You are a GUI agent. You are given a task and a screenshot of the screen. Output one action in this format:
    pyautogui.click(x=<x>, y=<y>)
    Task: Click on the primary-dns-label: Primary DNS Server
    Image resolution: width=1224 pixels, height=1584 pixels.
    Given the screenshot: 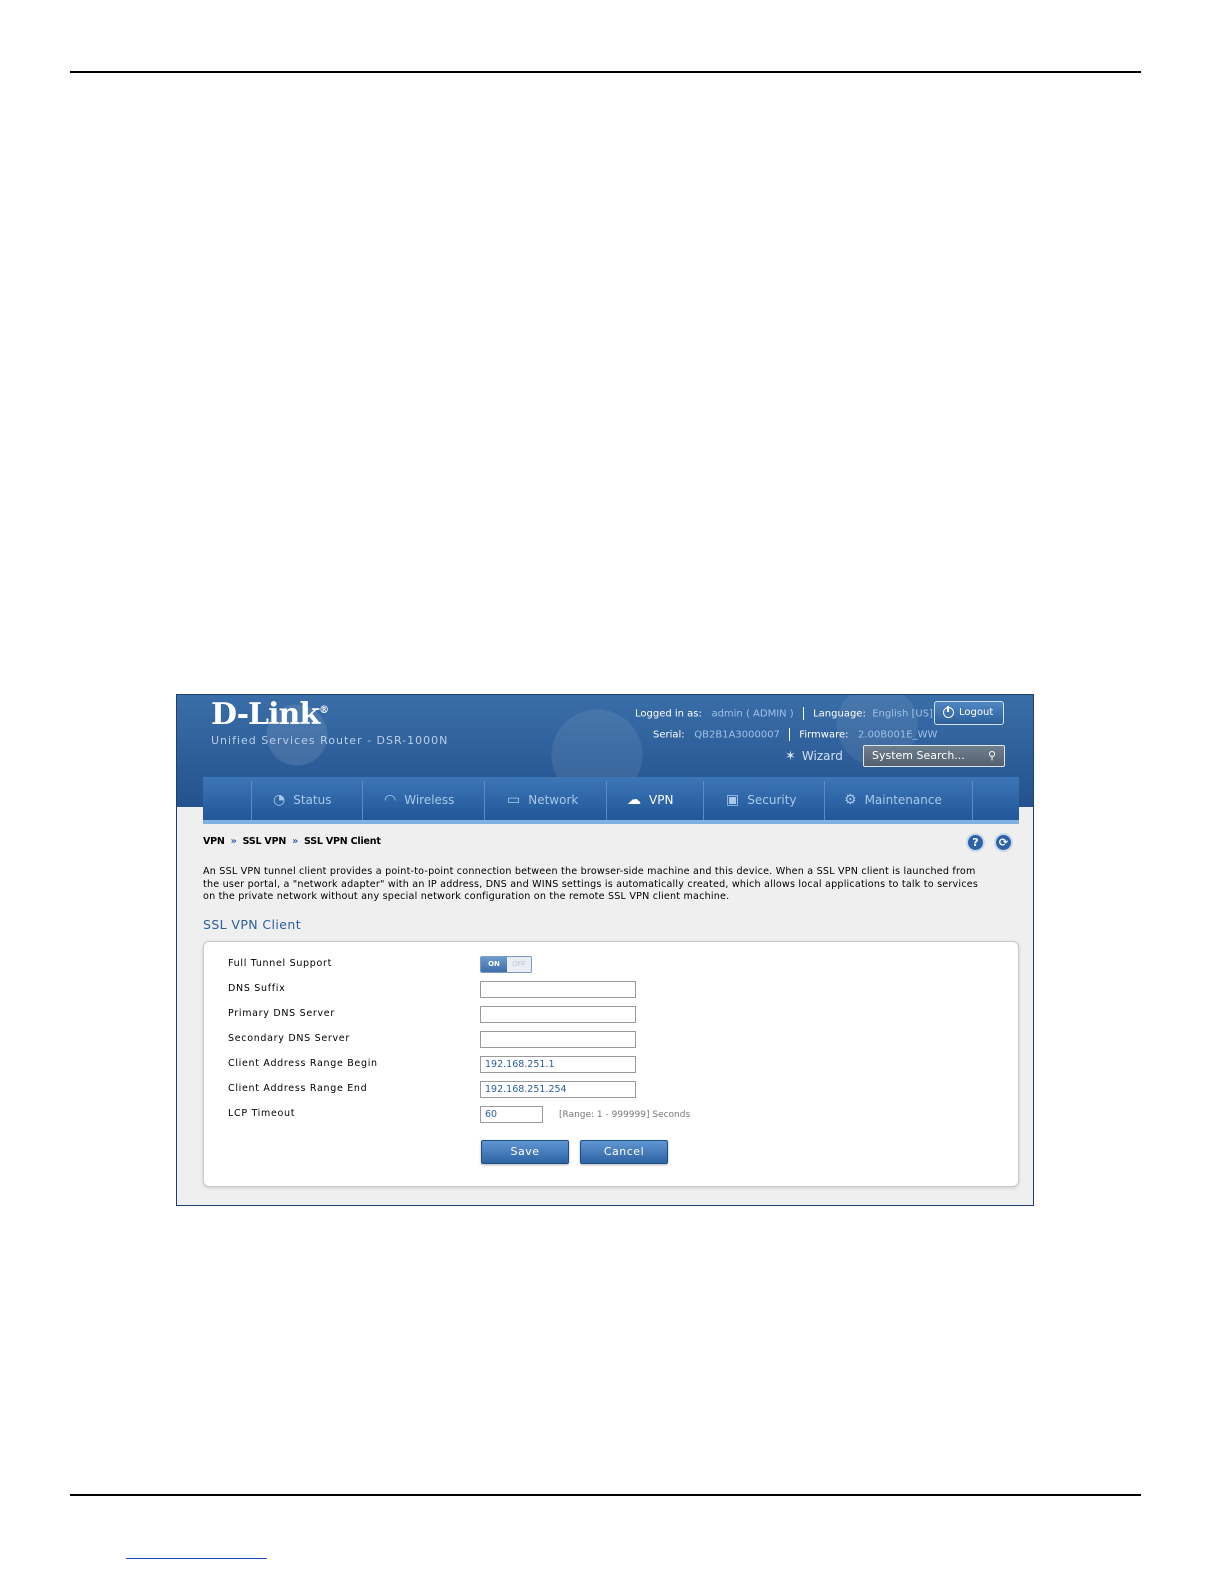 What is the action you would take?
    pyautogui.click(x=281, y=1013)
    